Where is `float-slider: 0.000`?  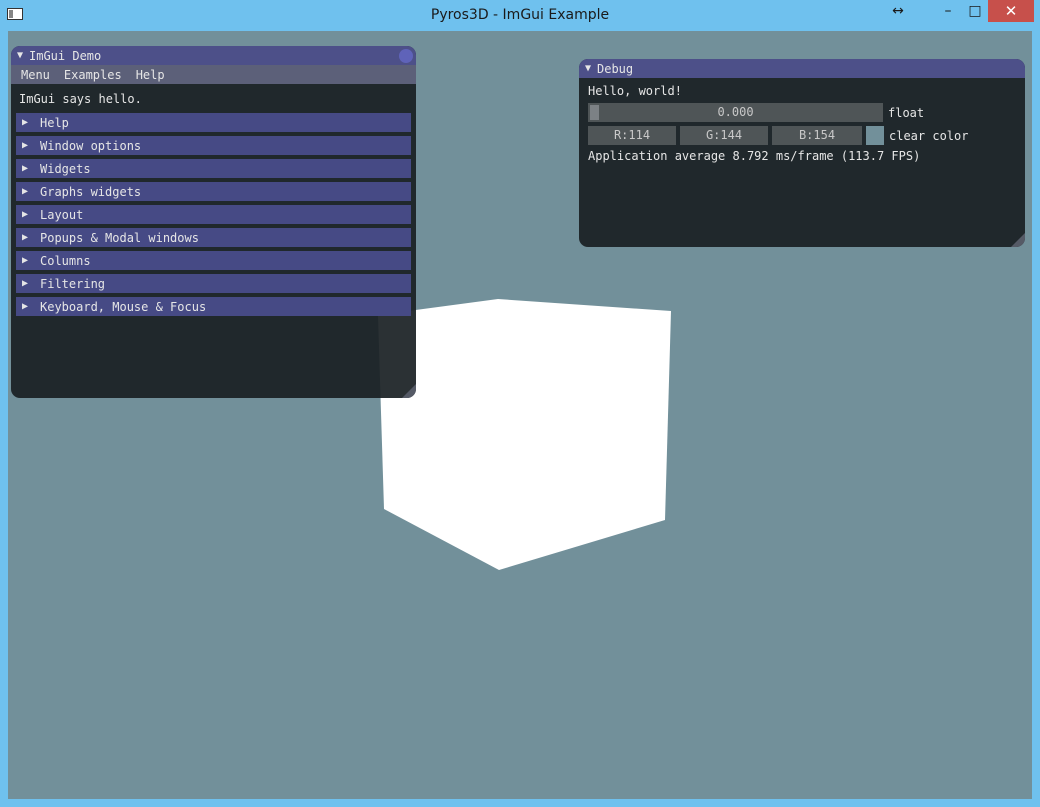
float-slider: 0.000 is located at coordinates (735, 112).